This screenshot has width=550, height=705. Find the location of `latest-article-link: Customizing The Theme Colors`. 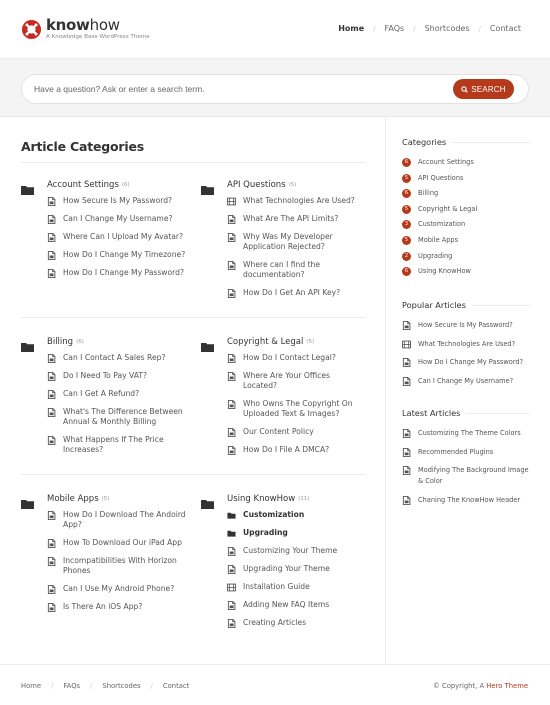

latest-article-link: Customizing The Theme Colors is located at coordinates (466, 433).